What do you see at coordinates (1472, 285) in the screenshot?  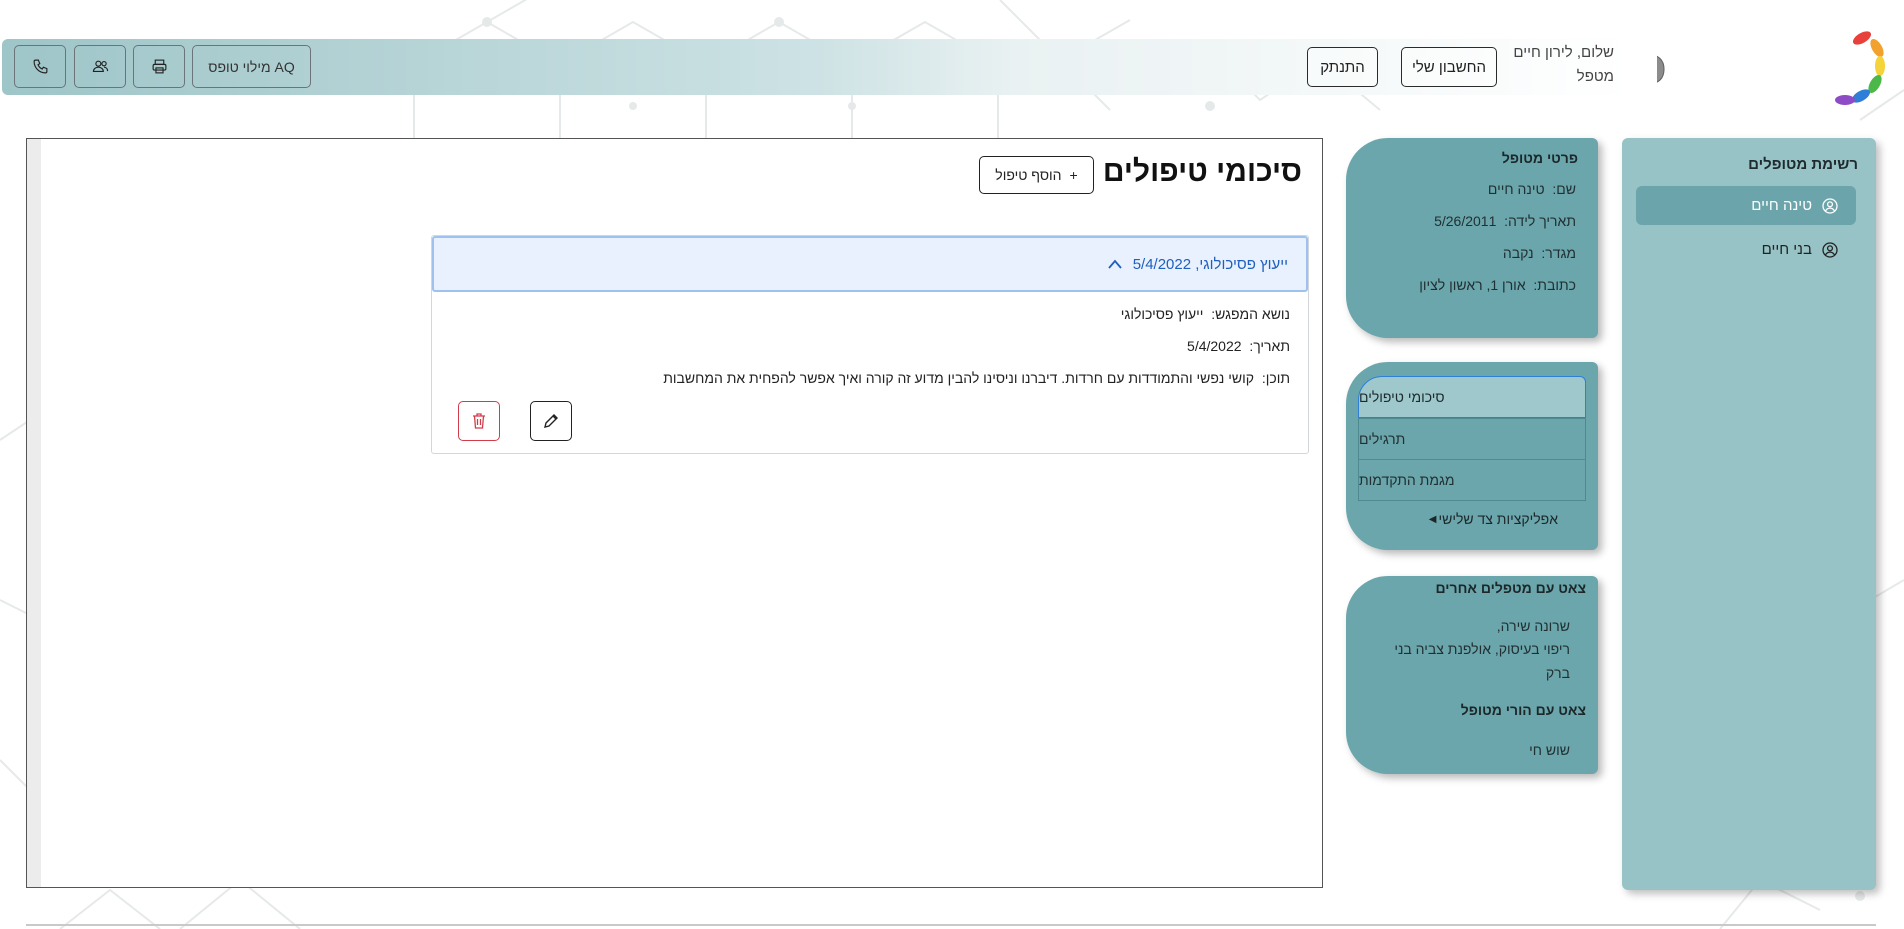 I see `address-value: אורן 1, ראשון לציון` at bounding box center [1472, 285].